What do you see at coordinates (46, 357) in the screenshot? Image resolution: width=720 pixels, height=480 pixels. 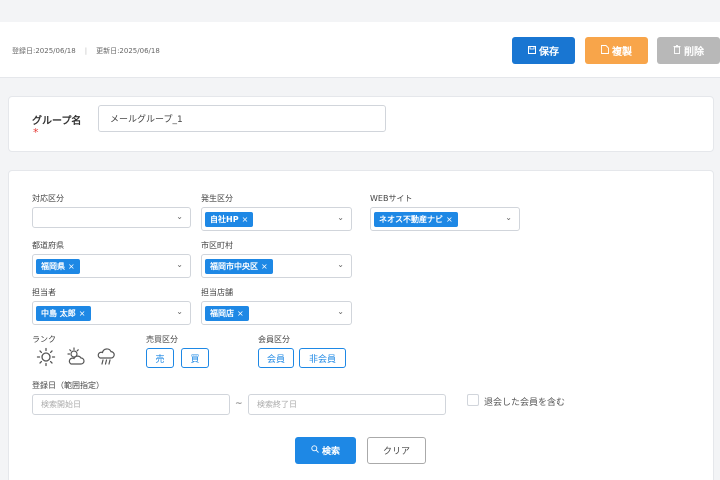 I see `sun-icon` at bounding box center [46, 357].